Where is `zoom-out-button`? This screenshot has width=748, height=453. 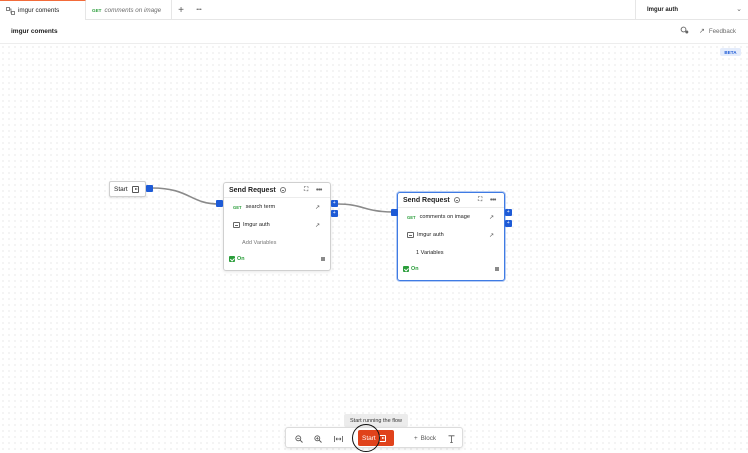 zoom-out-button is located at coordinates (299, 438).